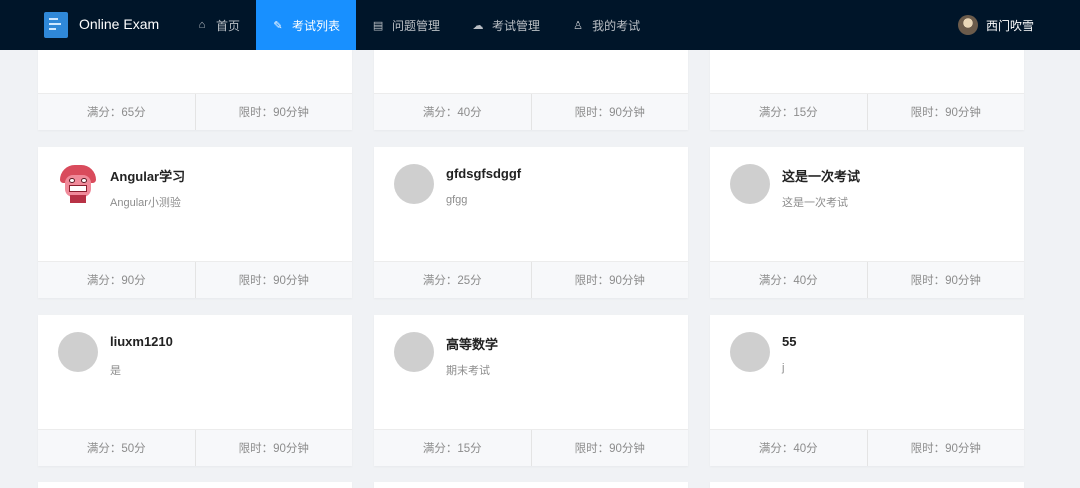 The height and width of the screenshot is (488, 1080). I want to click on menu-item-label: 考试管理, so click(516, 25).